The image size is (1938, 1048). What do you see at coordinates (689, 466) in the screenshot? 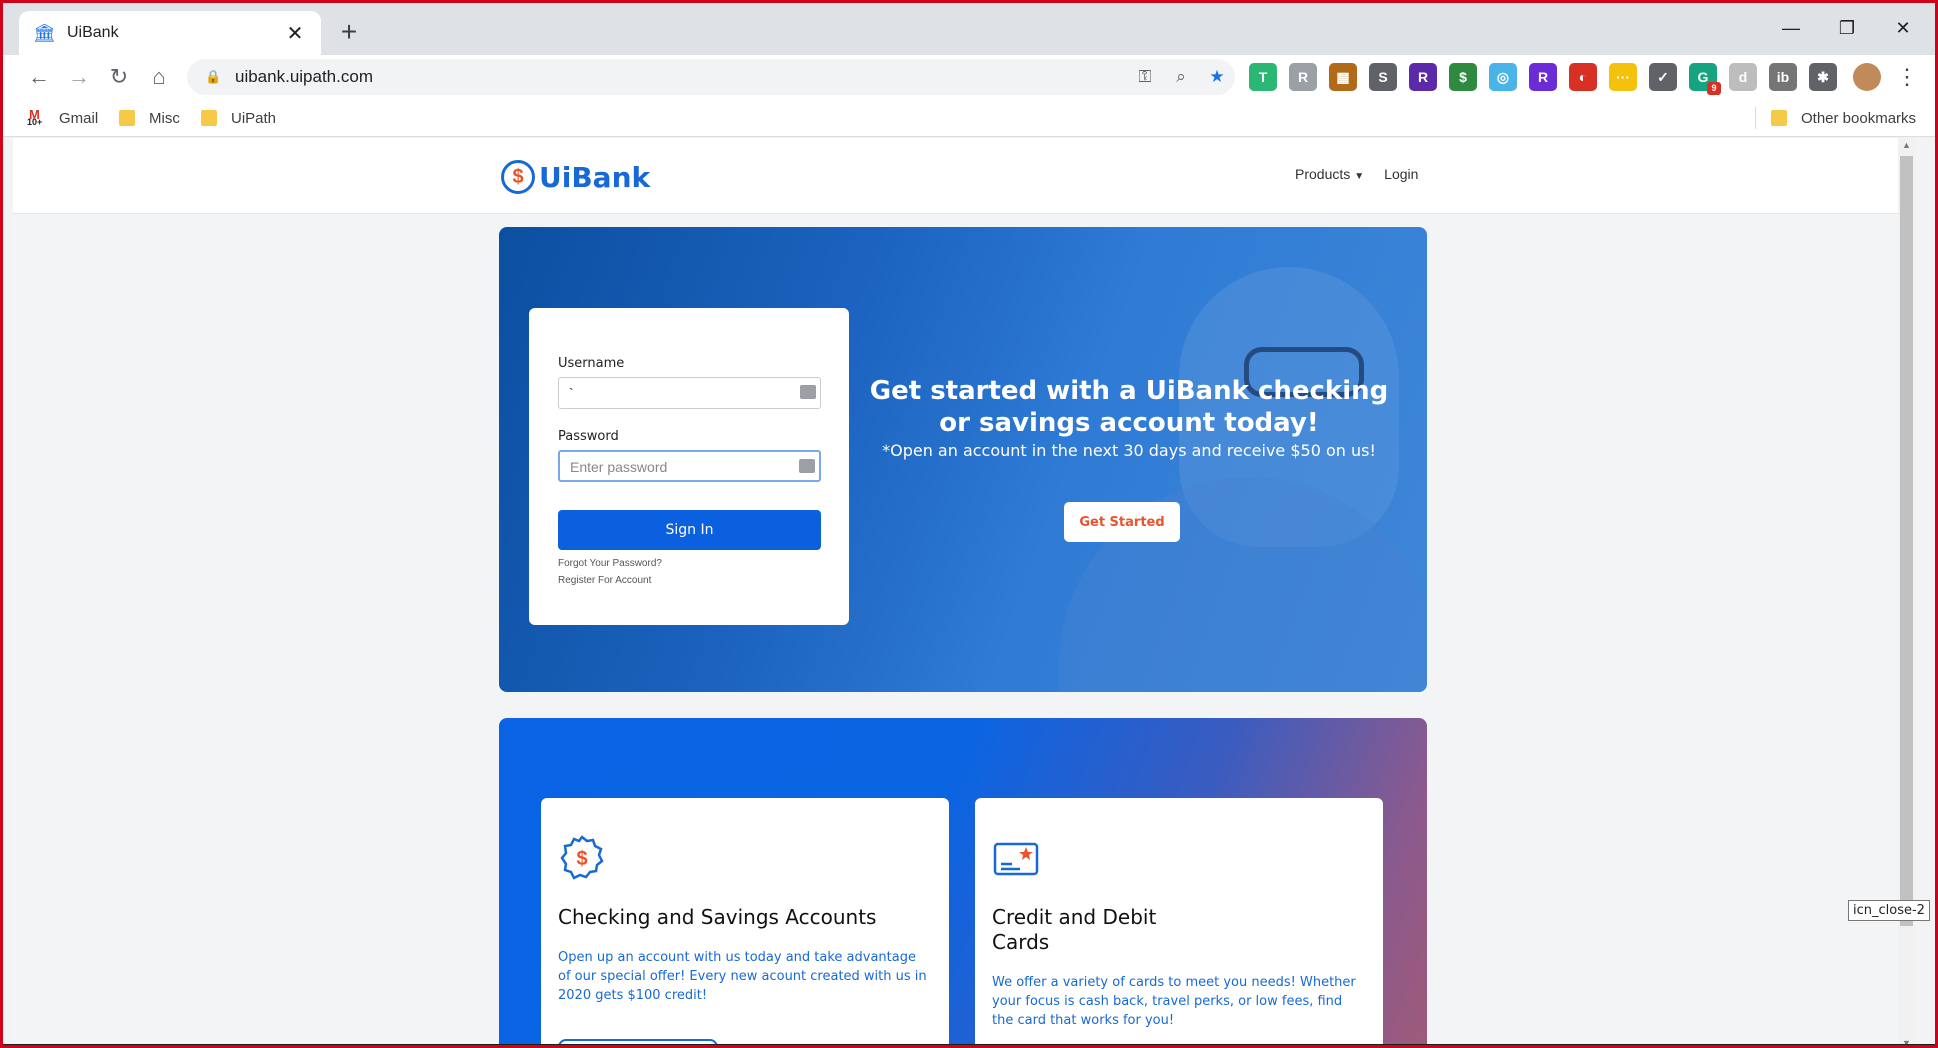
I see `password-field: Enter password` at bounding box center [689, 466].